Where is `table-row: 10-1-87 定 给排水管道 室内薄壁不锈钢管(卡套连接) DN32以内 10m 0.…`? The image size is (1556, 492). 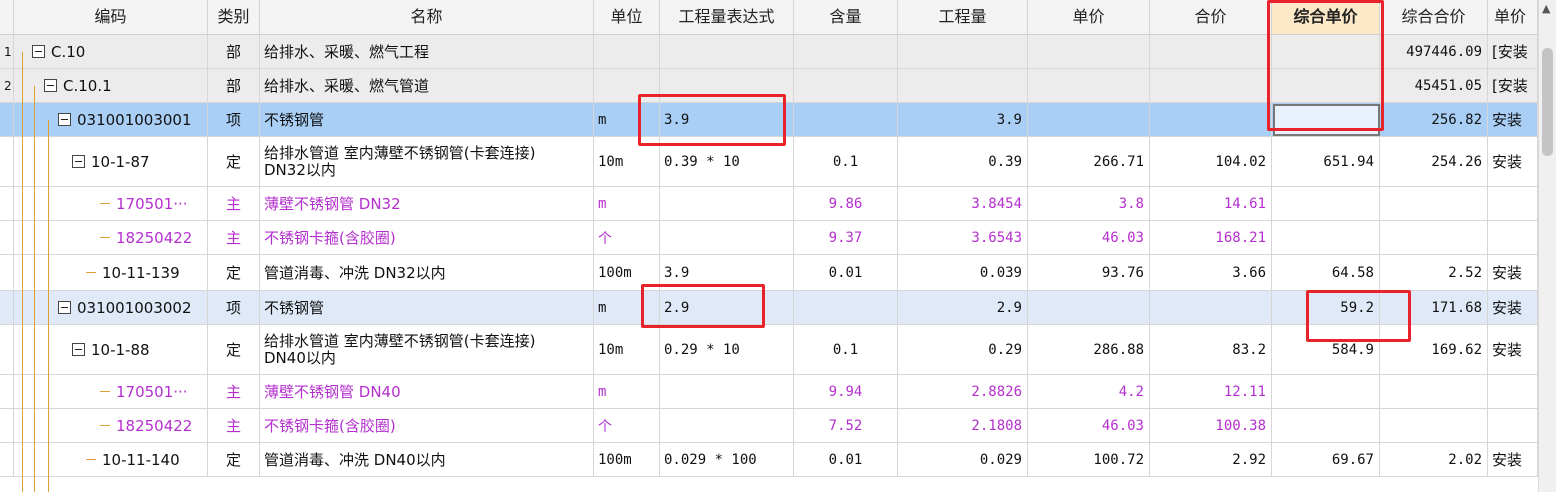
table-row: 10-1-87 定 给排水管道 室内薄壁不锈钢管(卡套连接) DN32以内 10m 0.… is located at coordinates (769, 162).